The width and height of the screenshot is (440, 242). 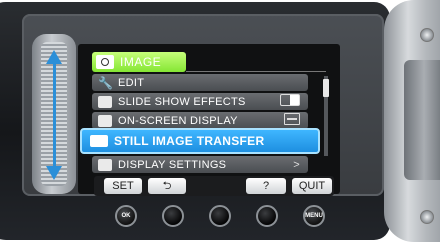 I want to click on menu-header-tab: IMAGE, so click(x=139, y=62).